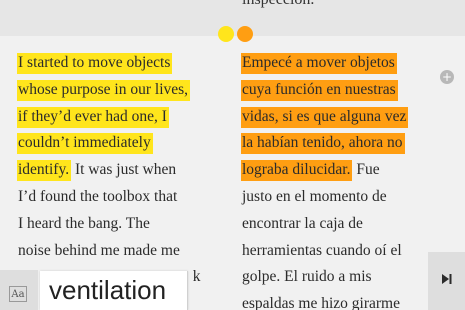 The image size is (465, 310). What do you see at coordinates (302, 223) in the screenshot?
I see `passage-text: encontrar la caja de` at bounding box center [302, 223].